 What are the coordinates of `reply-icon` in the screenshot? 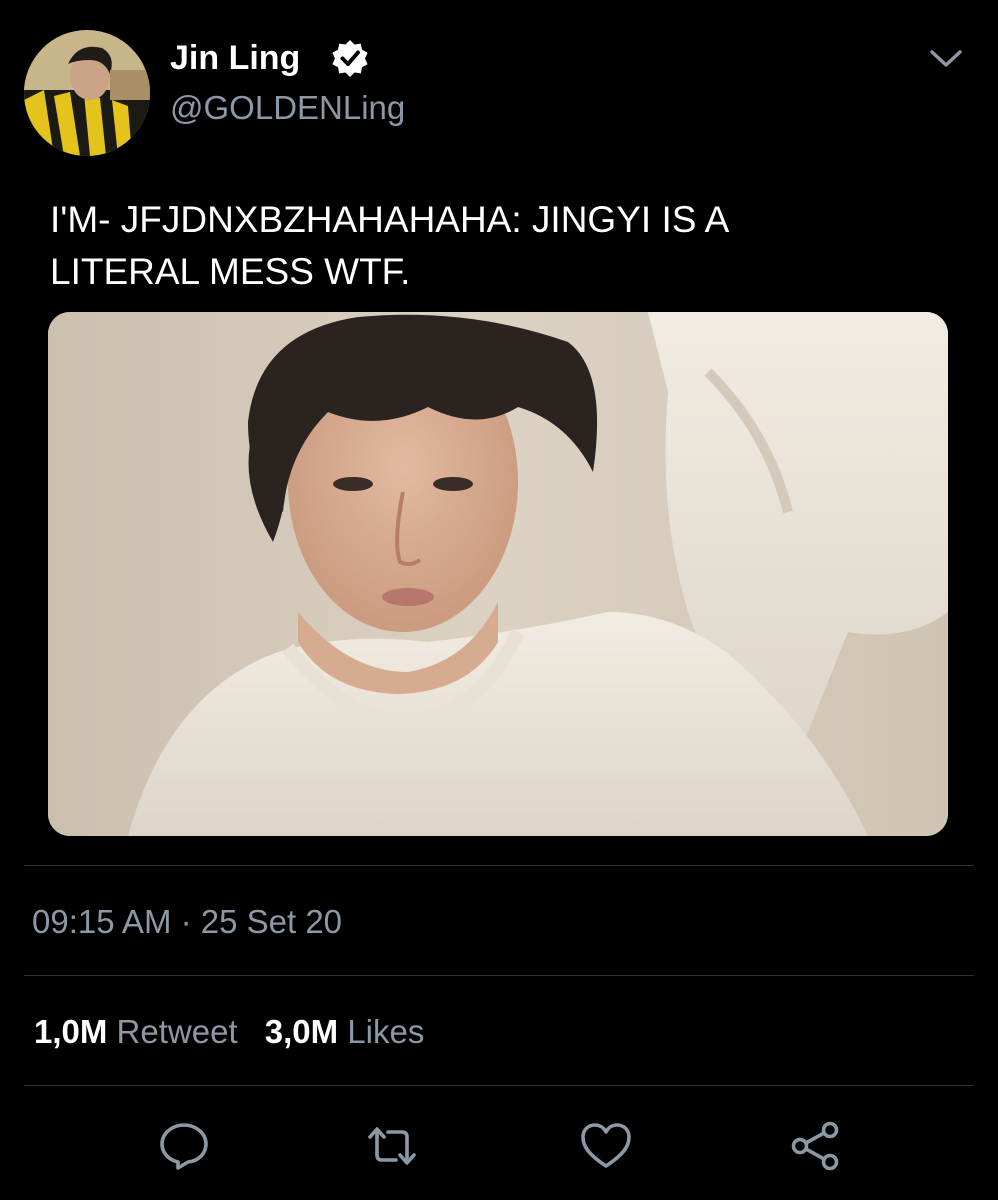 It's located at (184, 1146).